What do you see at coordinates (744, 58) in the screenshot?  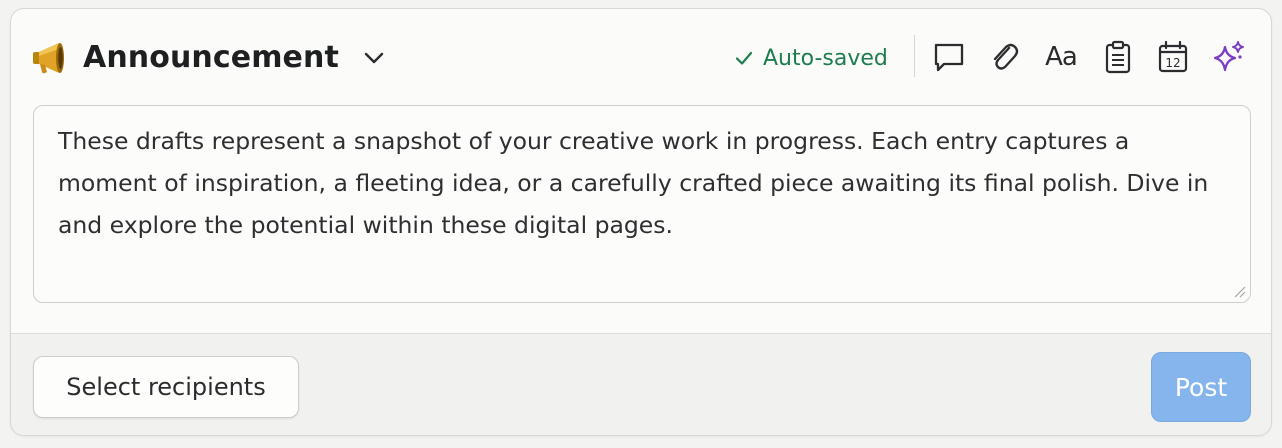 I see `checkmark-icon` at bounding box center [744, 58].